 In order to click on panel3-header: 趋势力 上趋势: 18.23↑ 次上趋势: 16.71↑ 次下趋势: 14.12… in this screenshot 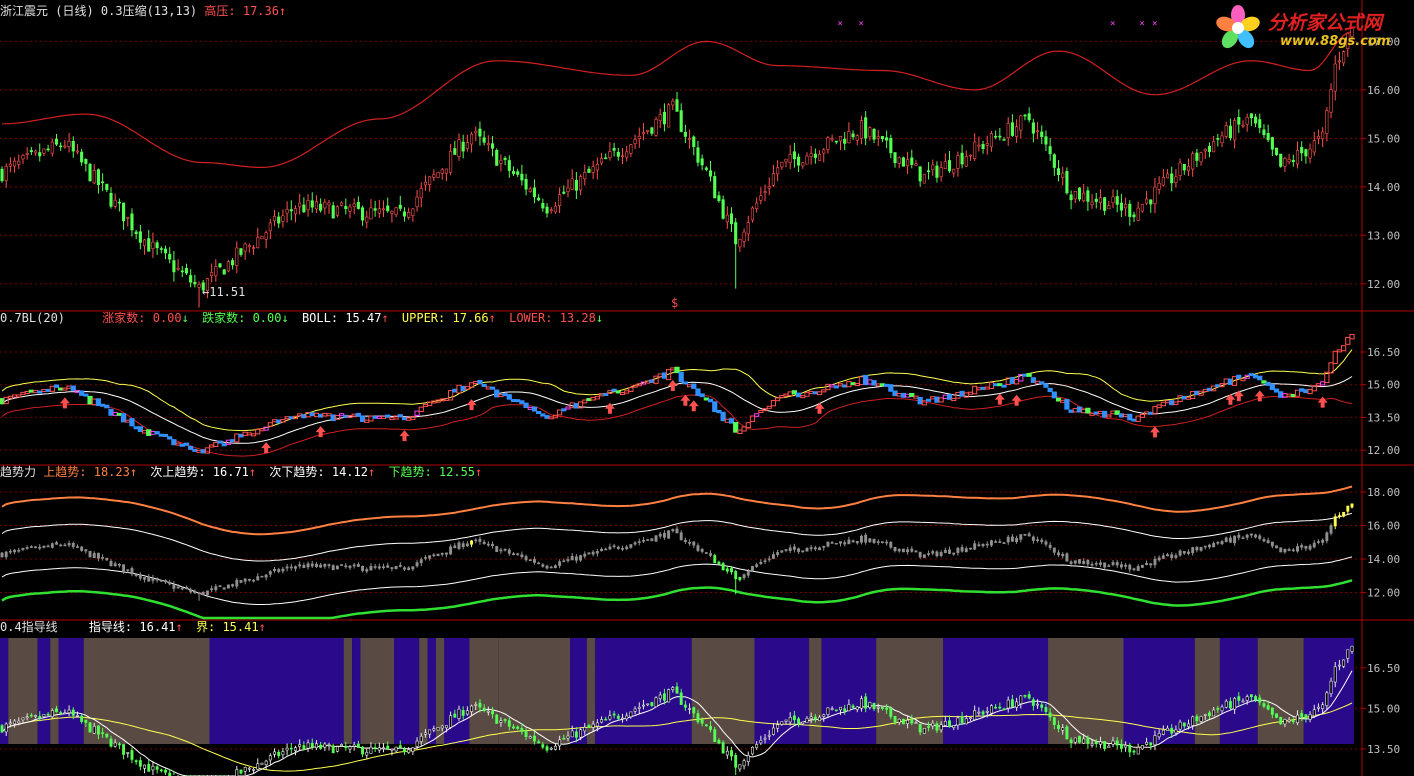, I will do `click(241, 472)`.